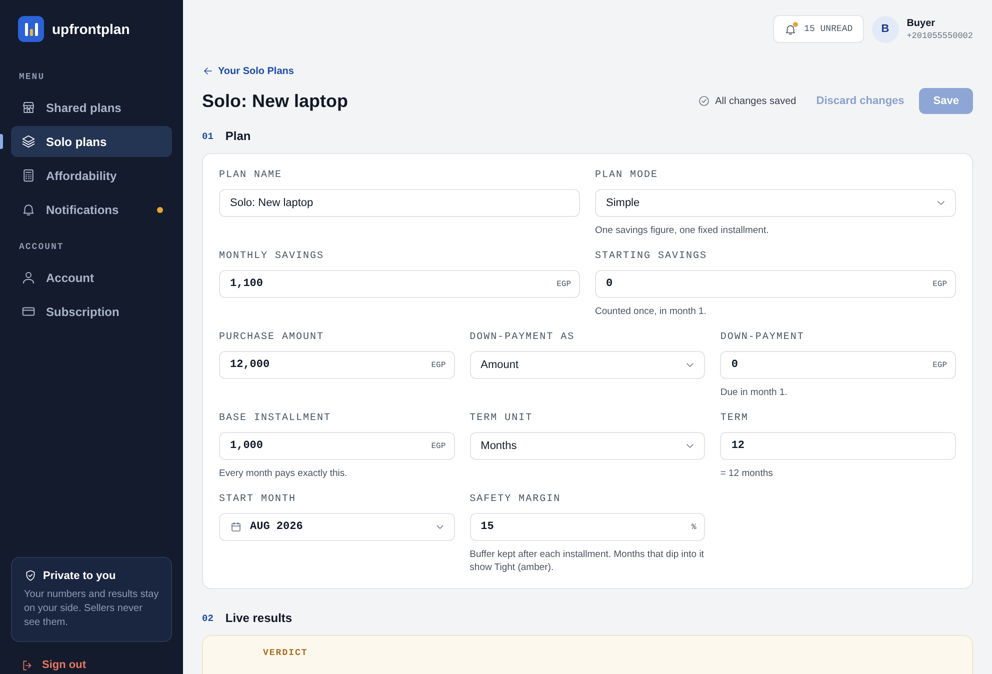 Image resolution: width=992 pixels, height=674 pixels. What do you see at coordinates (704, 101) in the screenshot?
I see `check-circle-icon` at bounding box center [704, 101].